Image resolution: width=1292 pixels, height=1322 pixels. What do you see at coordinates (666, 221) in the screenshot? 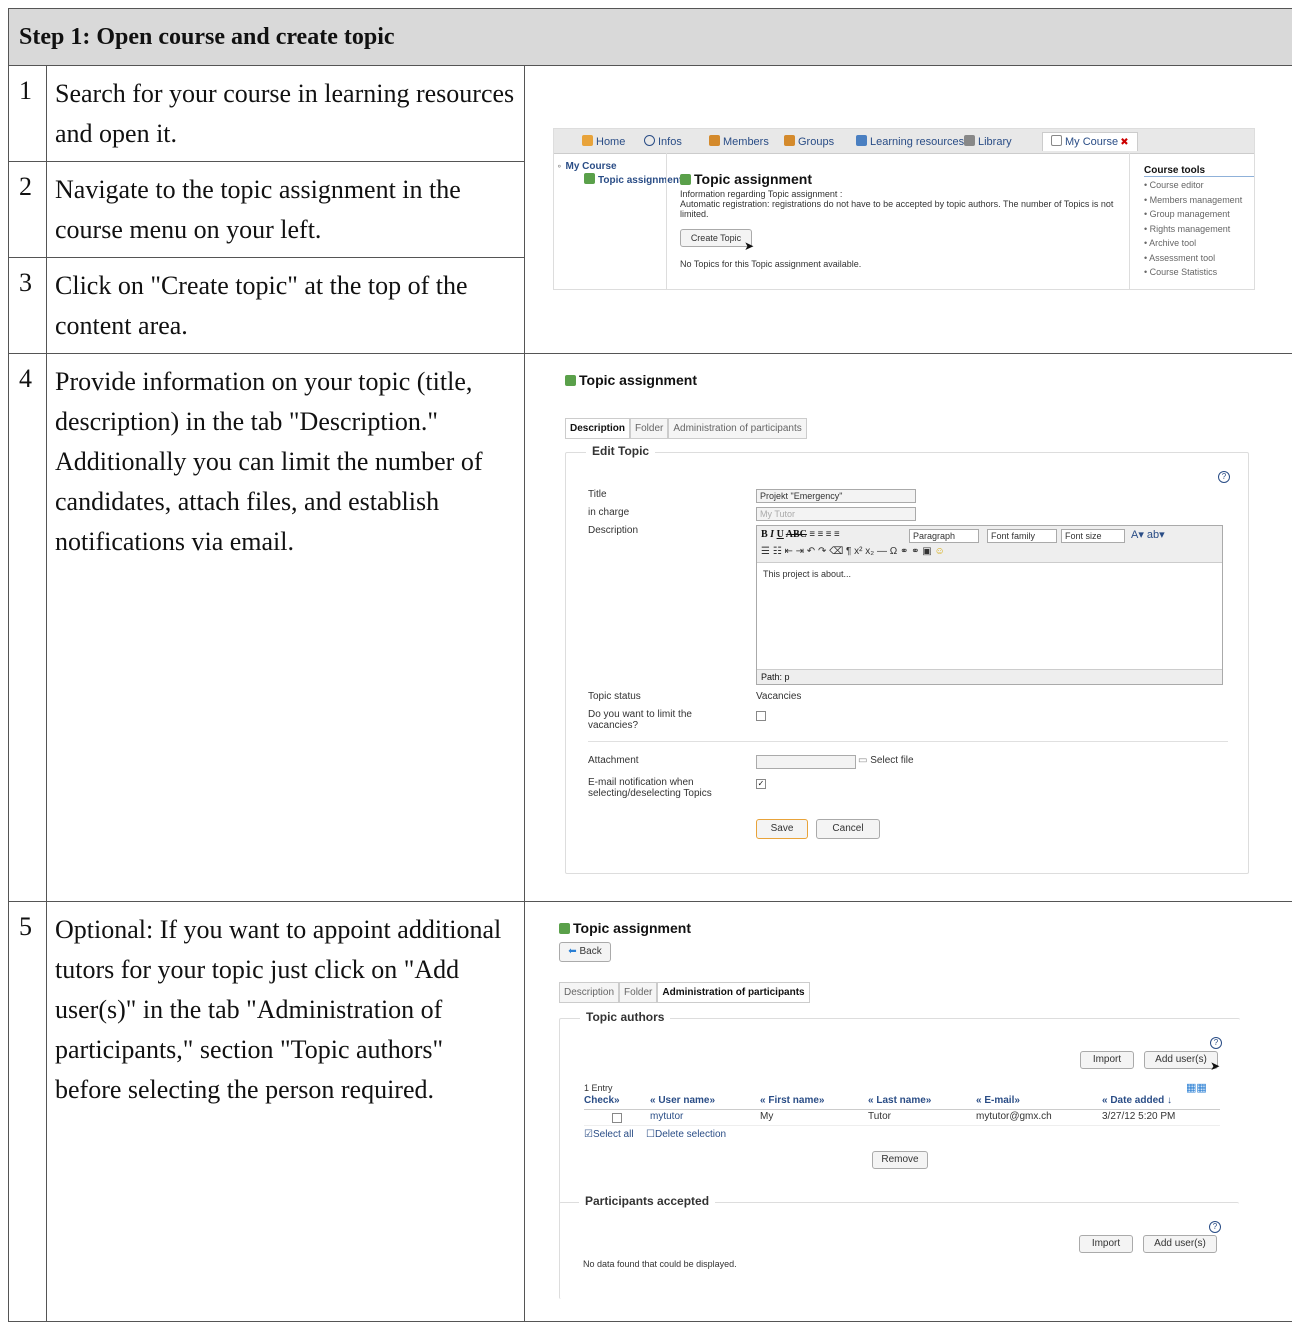
I see `menu-divider` at bounding box center [666, 221].